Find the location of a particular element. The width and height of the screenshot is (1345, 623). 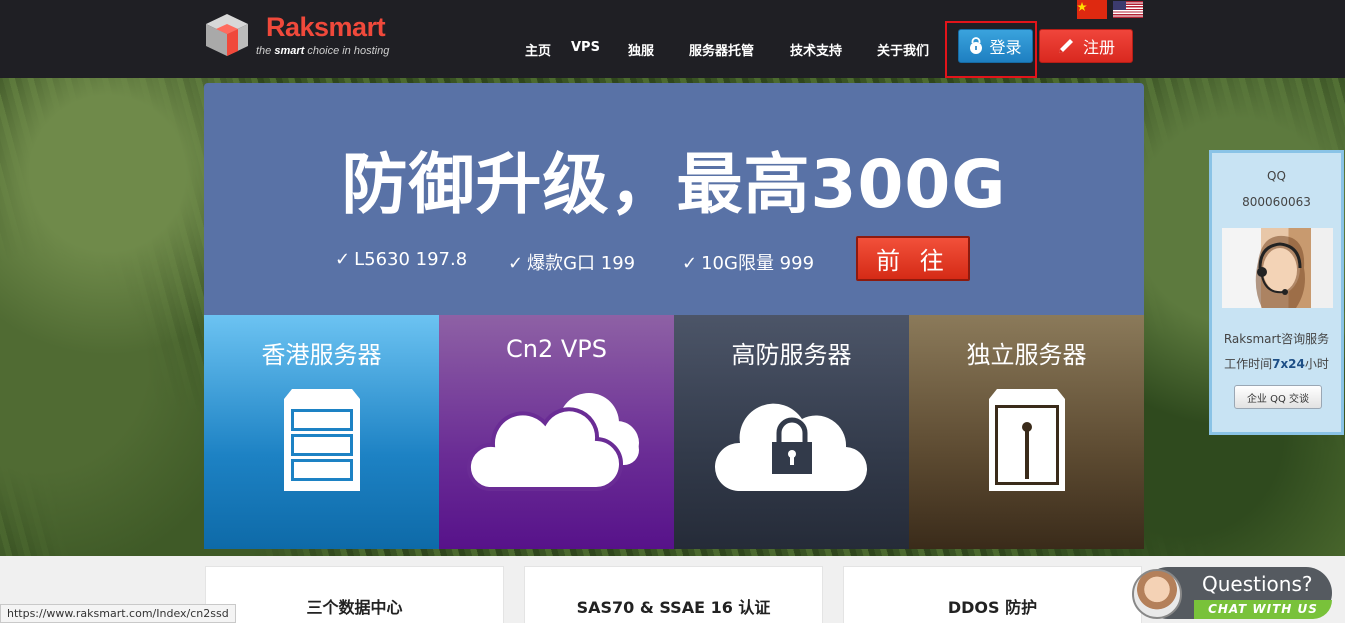

tile-cn2-vps: Cn2 VPS is located at coordinates (556, 432).